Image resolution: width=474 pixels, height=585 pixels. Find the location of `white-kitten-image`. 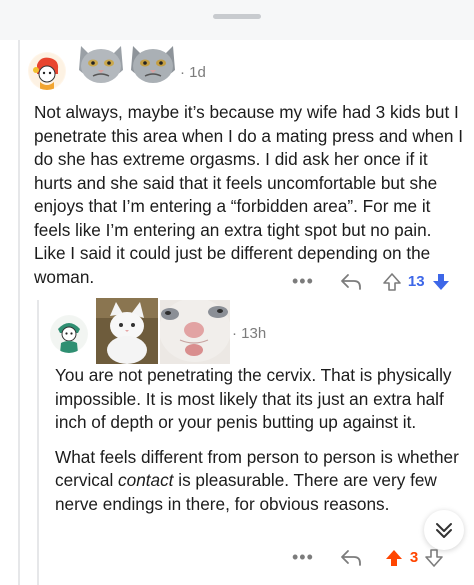

white-kitten-image is located at coordinates (127, 331).